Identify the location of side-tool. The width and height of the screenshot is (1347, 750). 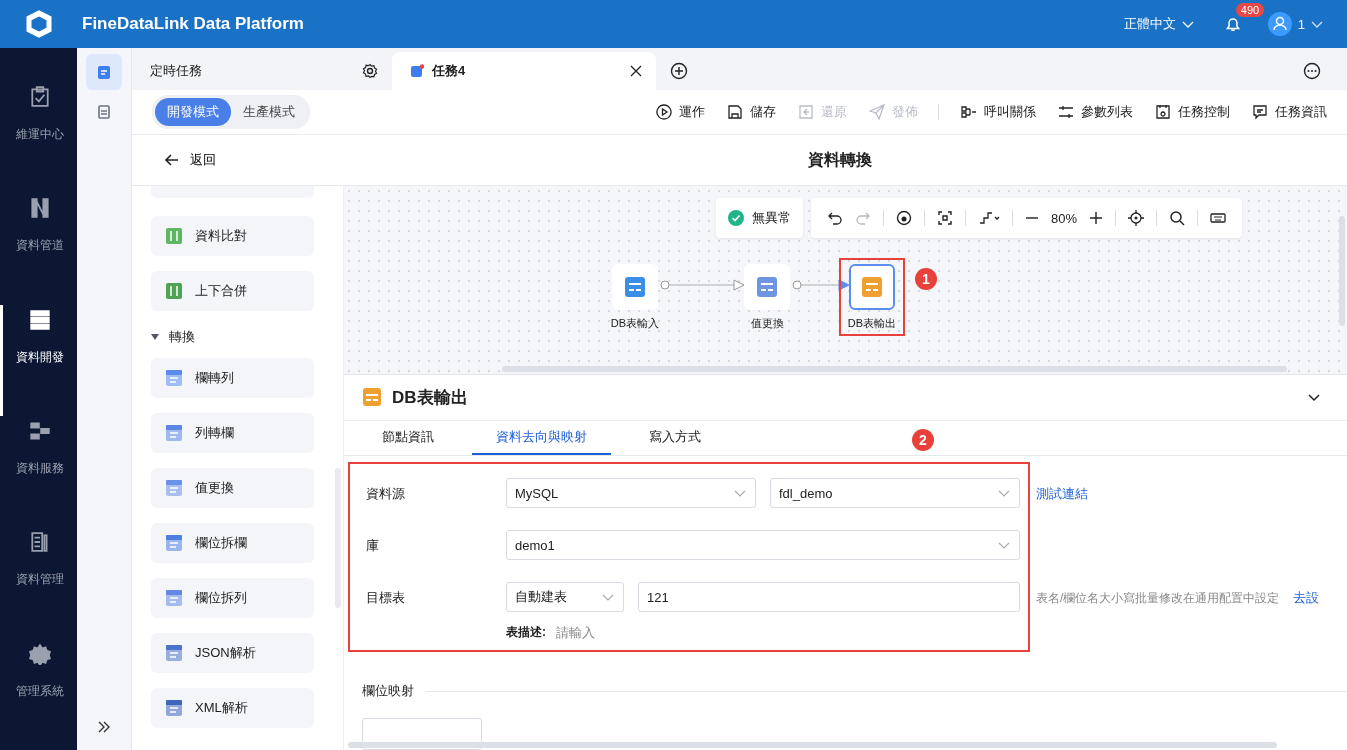
(104, 72).